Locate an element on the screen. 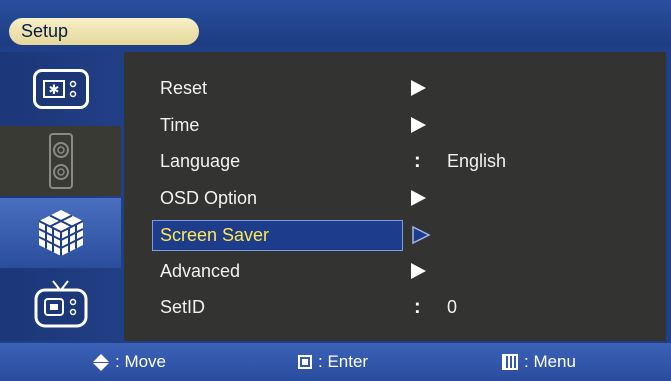  help-enter-label: : Enter is located at coordinates (343, 361).